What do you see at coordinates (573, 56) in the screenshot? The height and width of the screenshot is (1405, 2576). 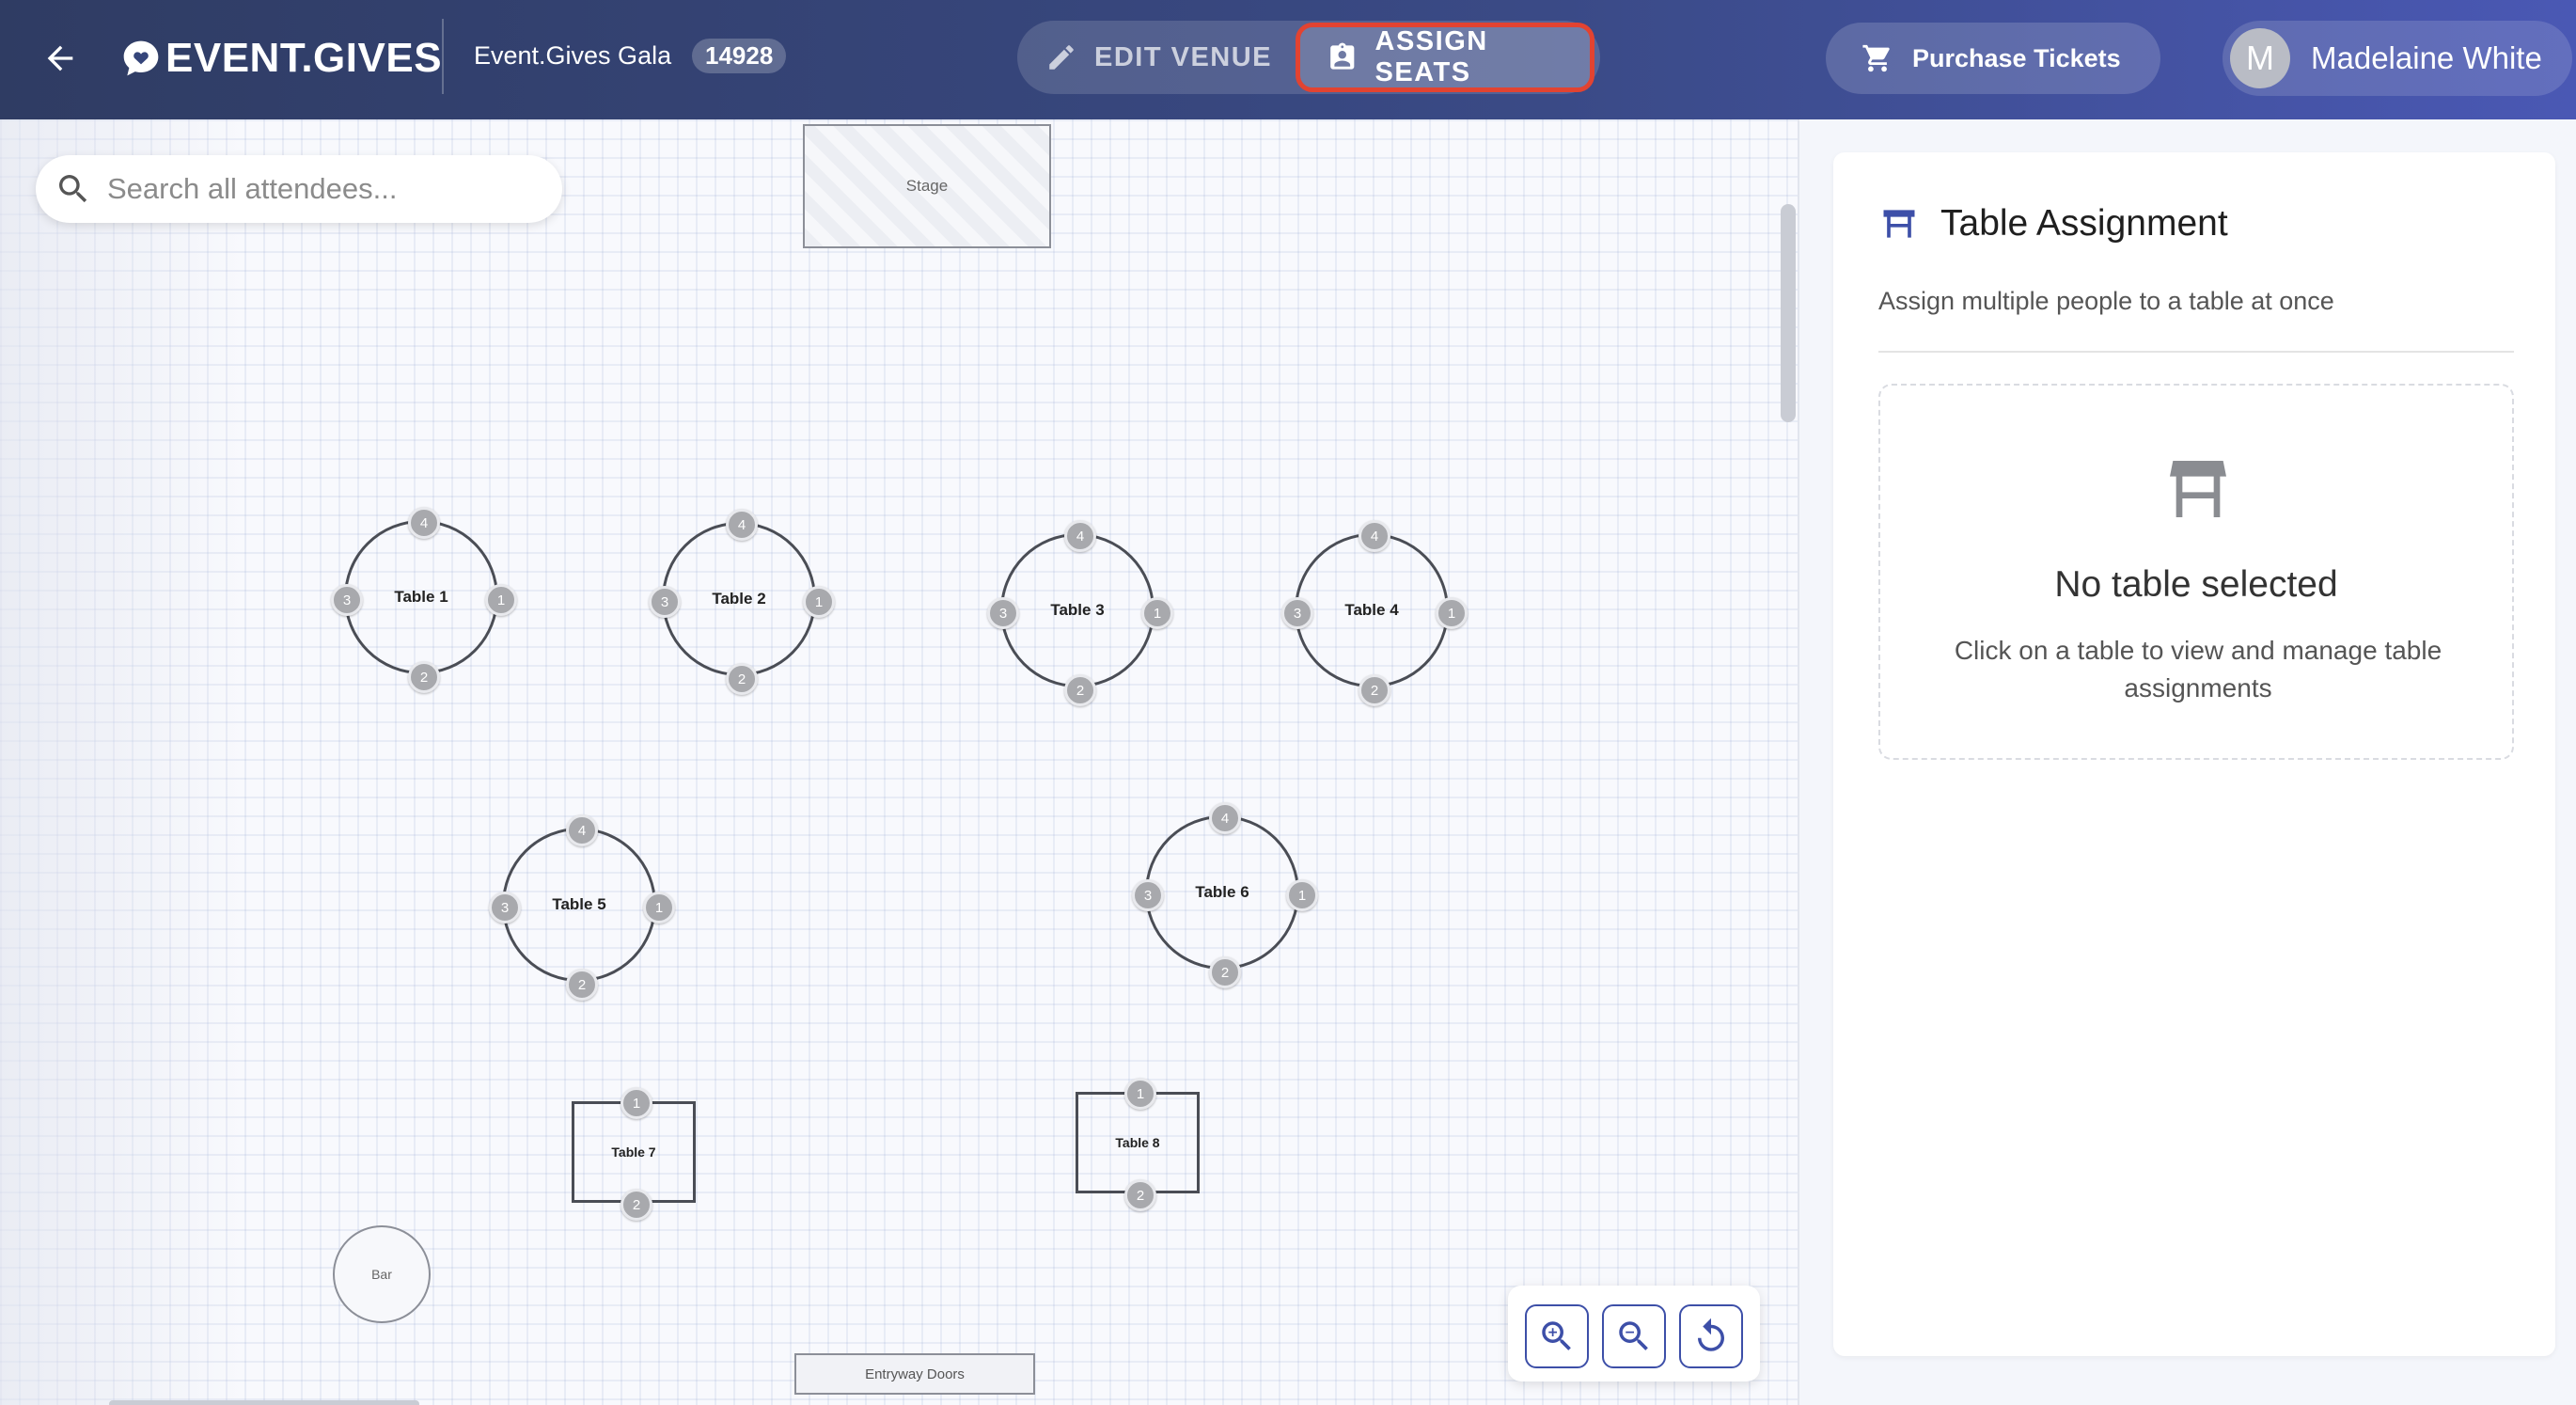 I see `event-name: Event.Gives Gala` at bounding box center [573, 56].